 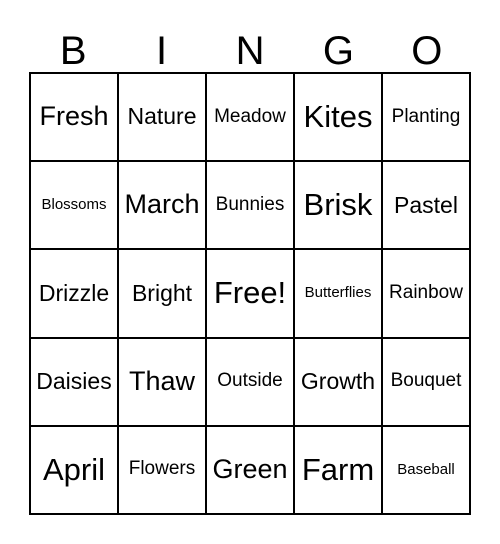 I want to click on bingo-cell: Kites, so click(x=339, y=118).